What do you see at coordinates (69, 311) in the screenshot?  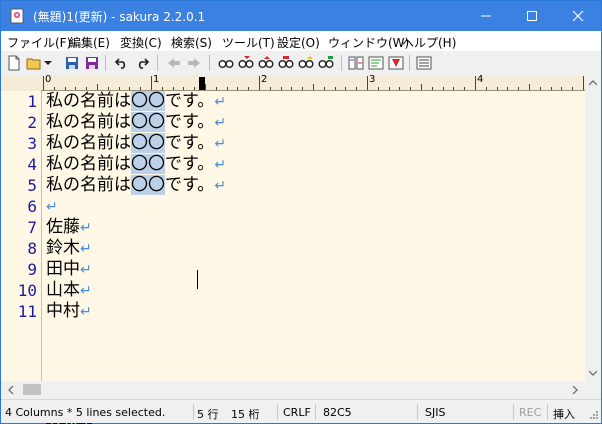 I see `text-line: 中村↵` at bounding box center [69, 311].